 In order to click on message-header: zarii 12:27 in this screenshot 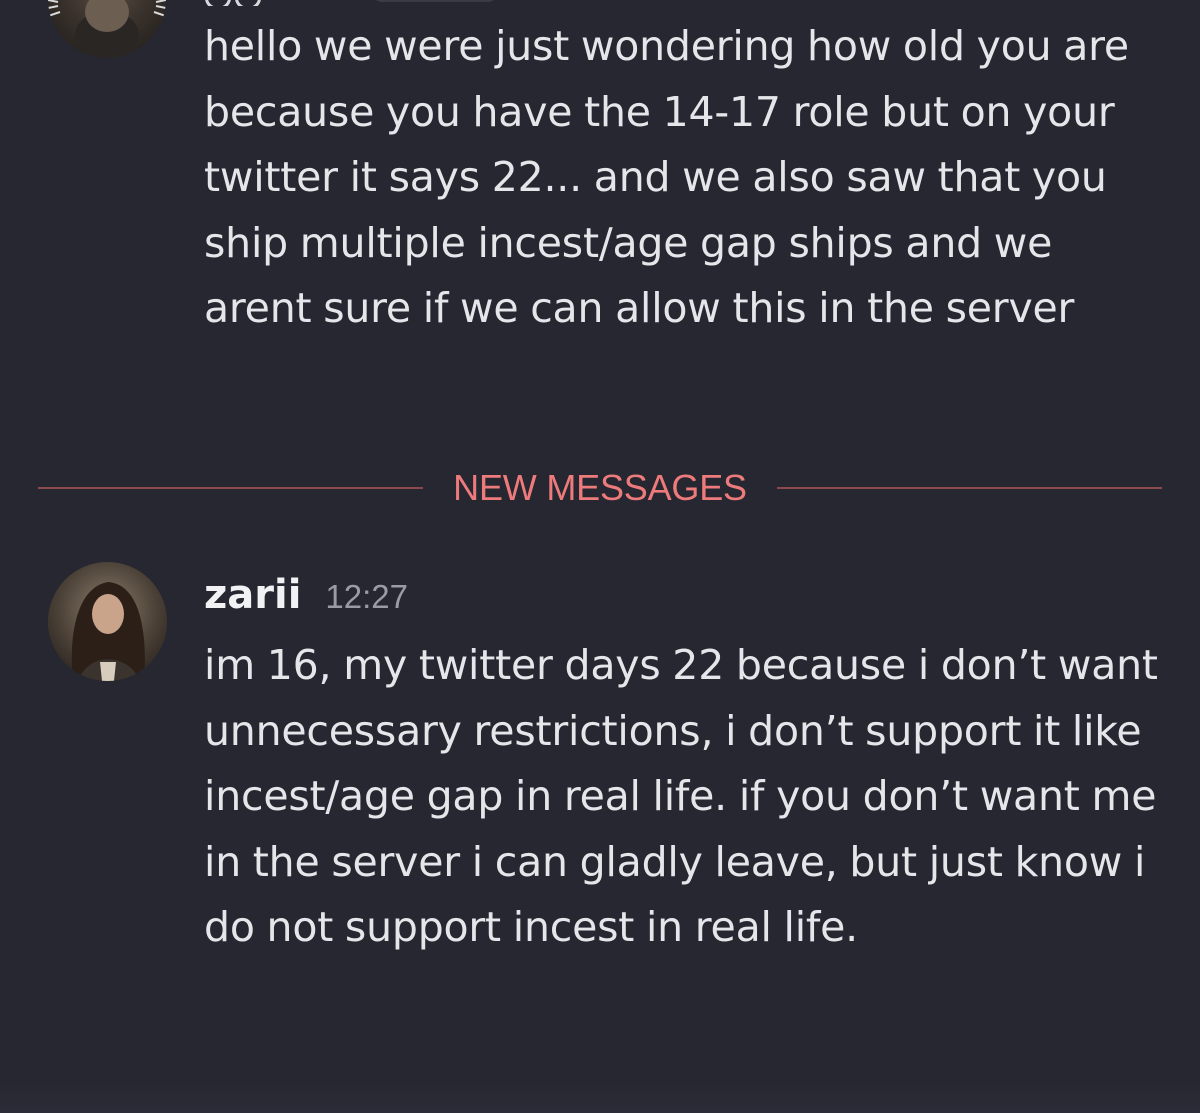, I will do `click(306, 600)`.